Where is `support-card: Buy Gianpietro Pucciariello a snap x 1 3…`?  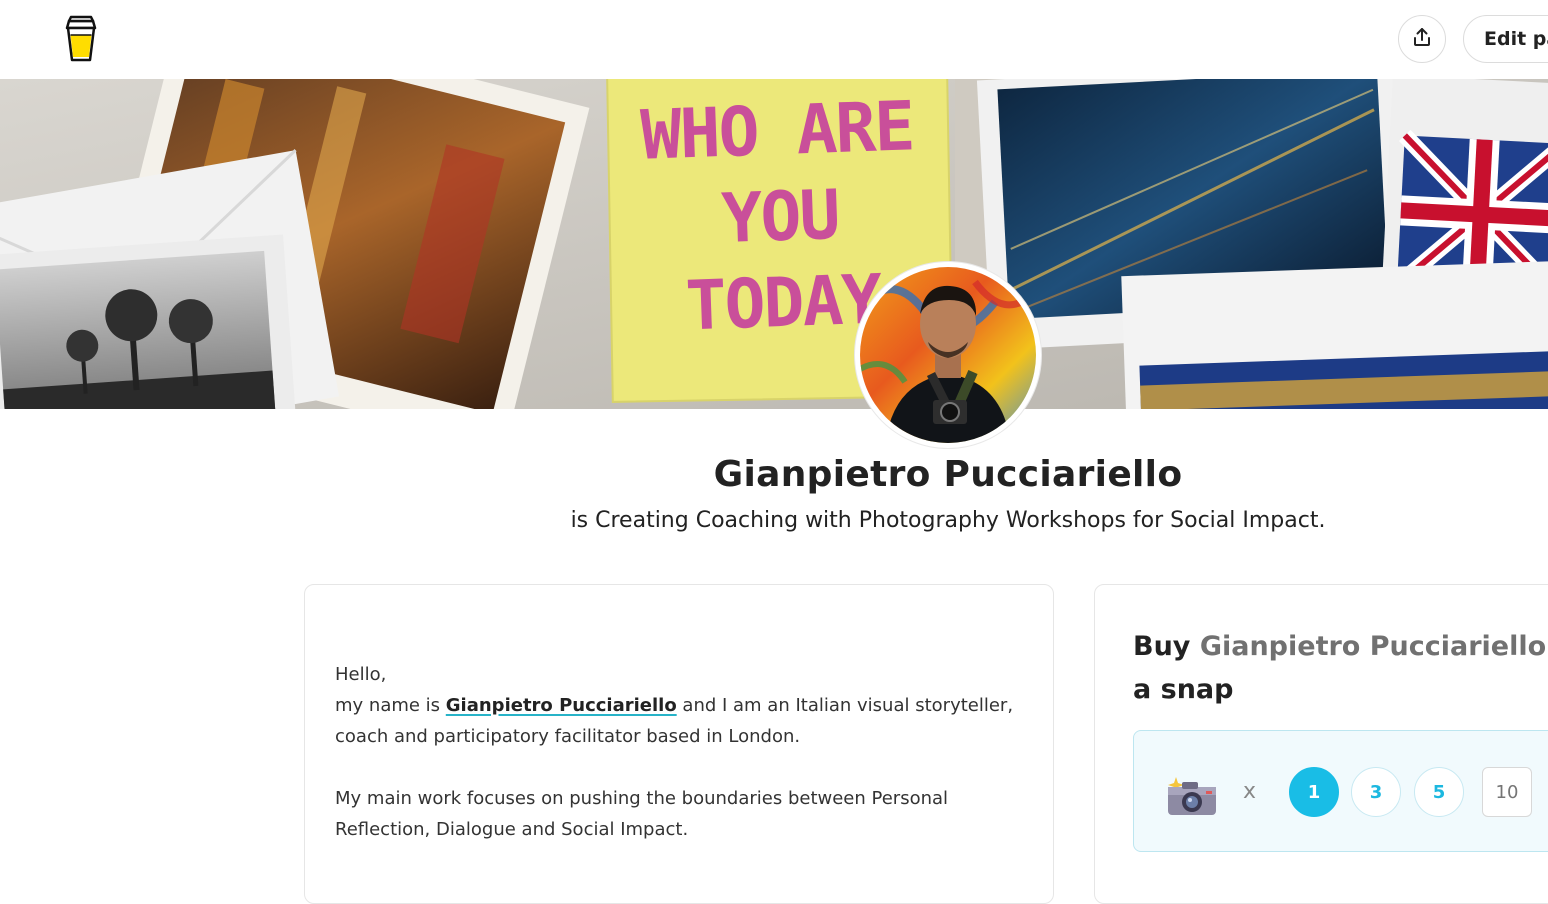 support-card: Buy Gianpietro Pucciariello a snap x 1 3… is located at coordinates (1321, 744).